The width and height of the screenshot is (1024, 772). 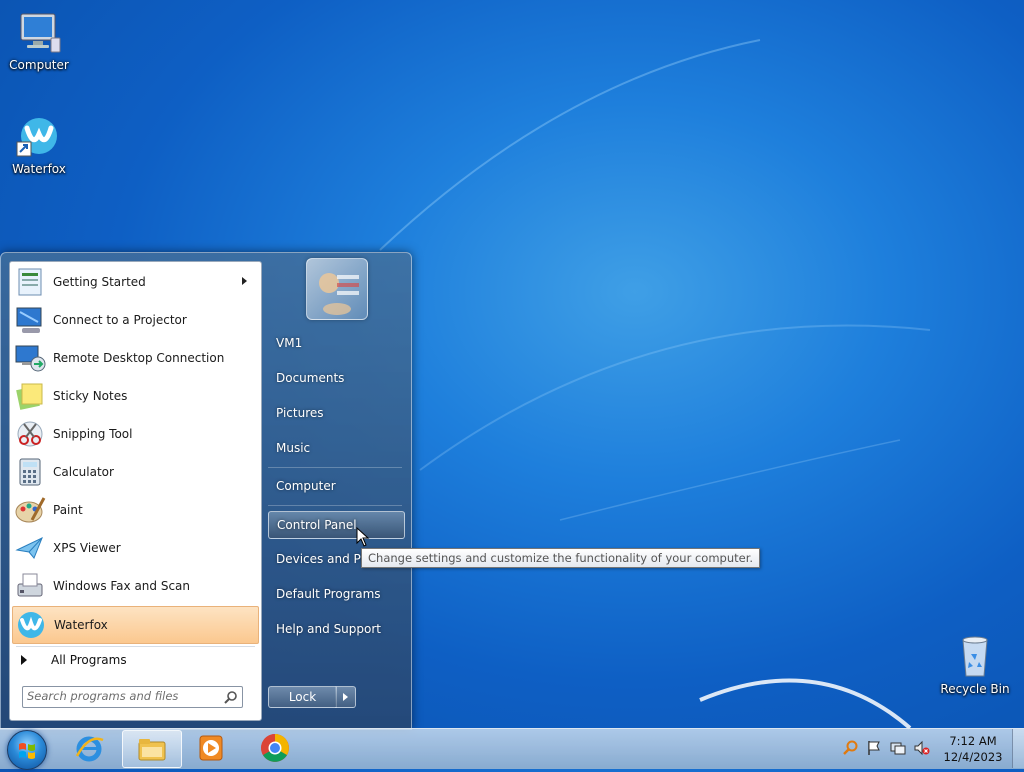 What do you see at coordinates (81, 625) in the screenshot?
I see `program-label: Waterfox` at bounding box center [81, 625].